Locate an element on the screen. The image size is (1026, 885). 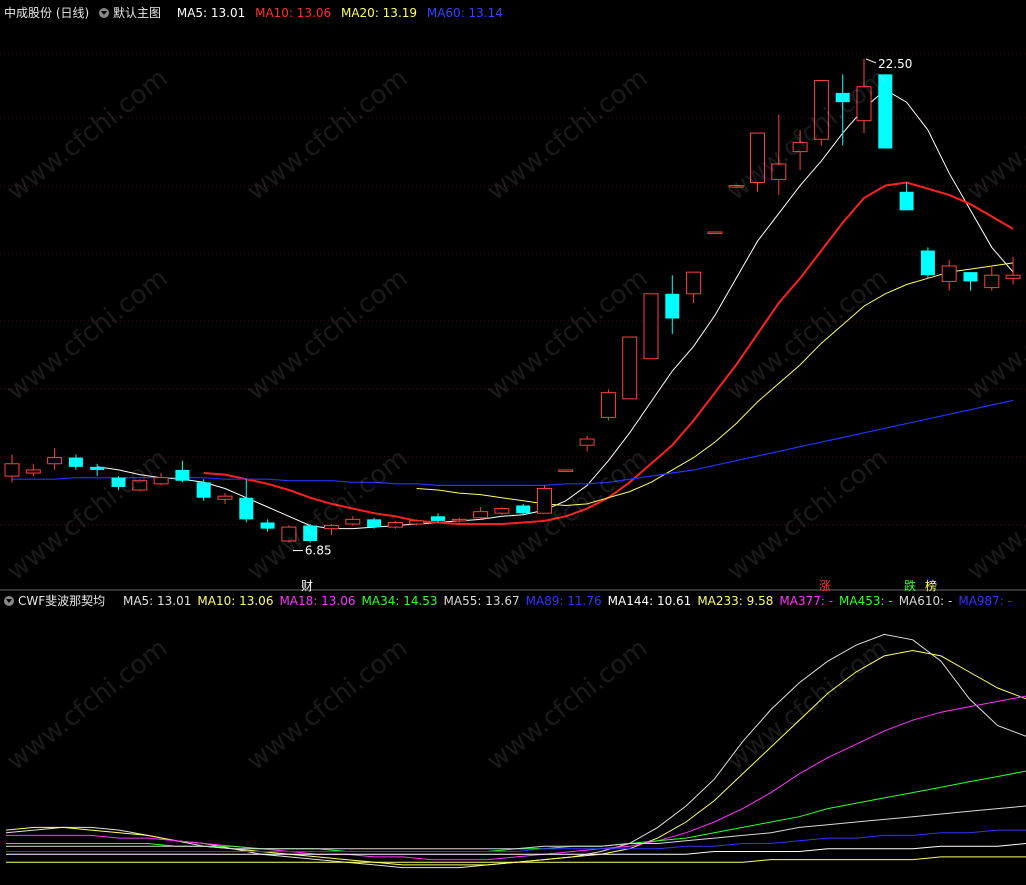
stock-title: 中成股份 (日线) is located at coordinates (46, 13).